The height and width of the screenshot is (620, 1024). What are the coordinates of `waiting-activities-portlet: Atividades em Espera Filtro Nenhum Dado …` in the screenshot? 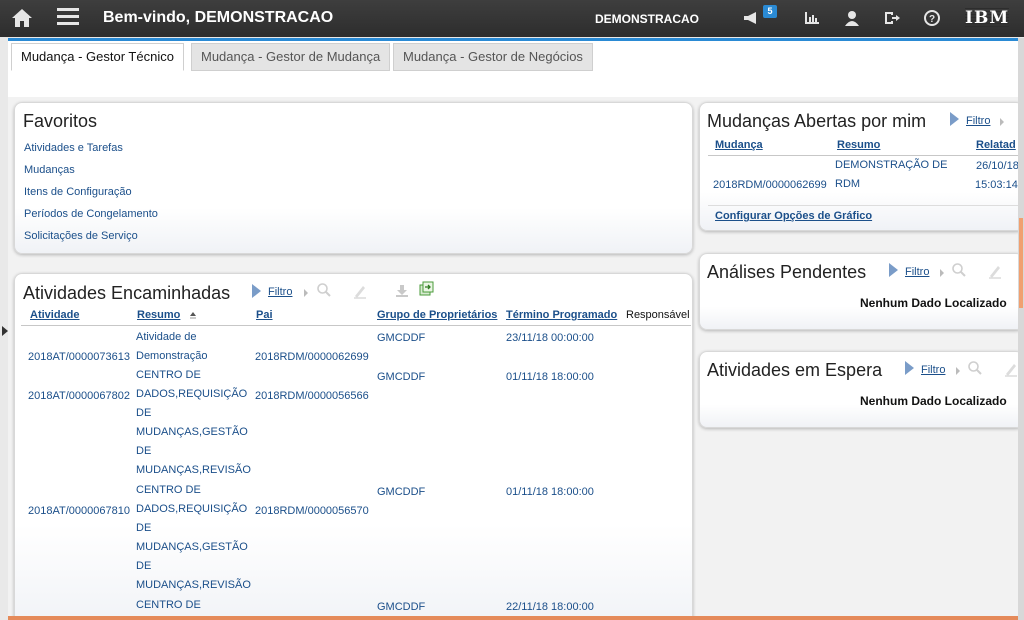 It's located at (858, 389).